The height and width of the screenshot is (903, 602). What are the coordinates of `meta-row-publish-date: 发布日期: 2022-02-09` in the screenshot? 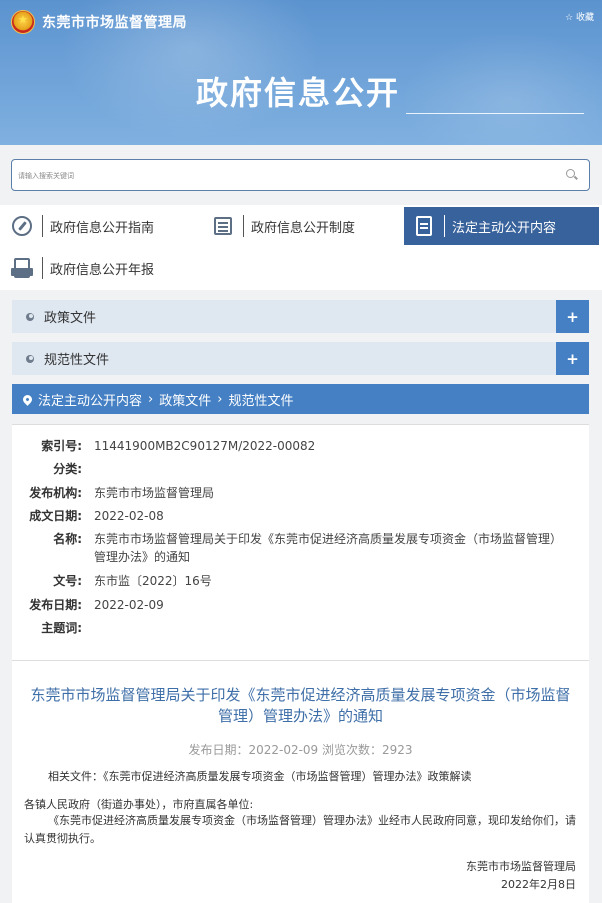 It's located at (300, 605).